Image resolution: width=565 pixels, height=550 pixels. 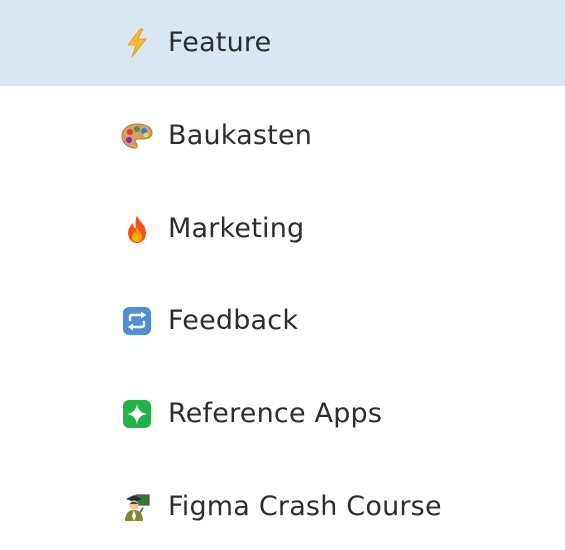 What do you see at coordinates (305, 506) in the screenshot?
I see `sidebar-item-label: Figma Crash Course` at bounding box center [305, 506].